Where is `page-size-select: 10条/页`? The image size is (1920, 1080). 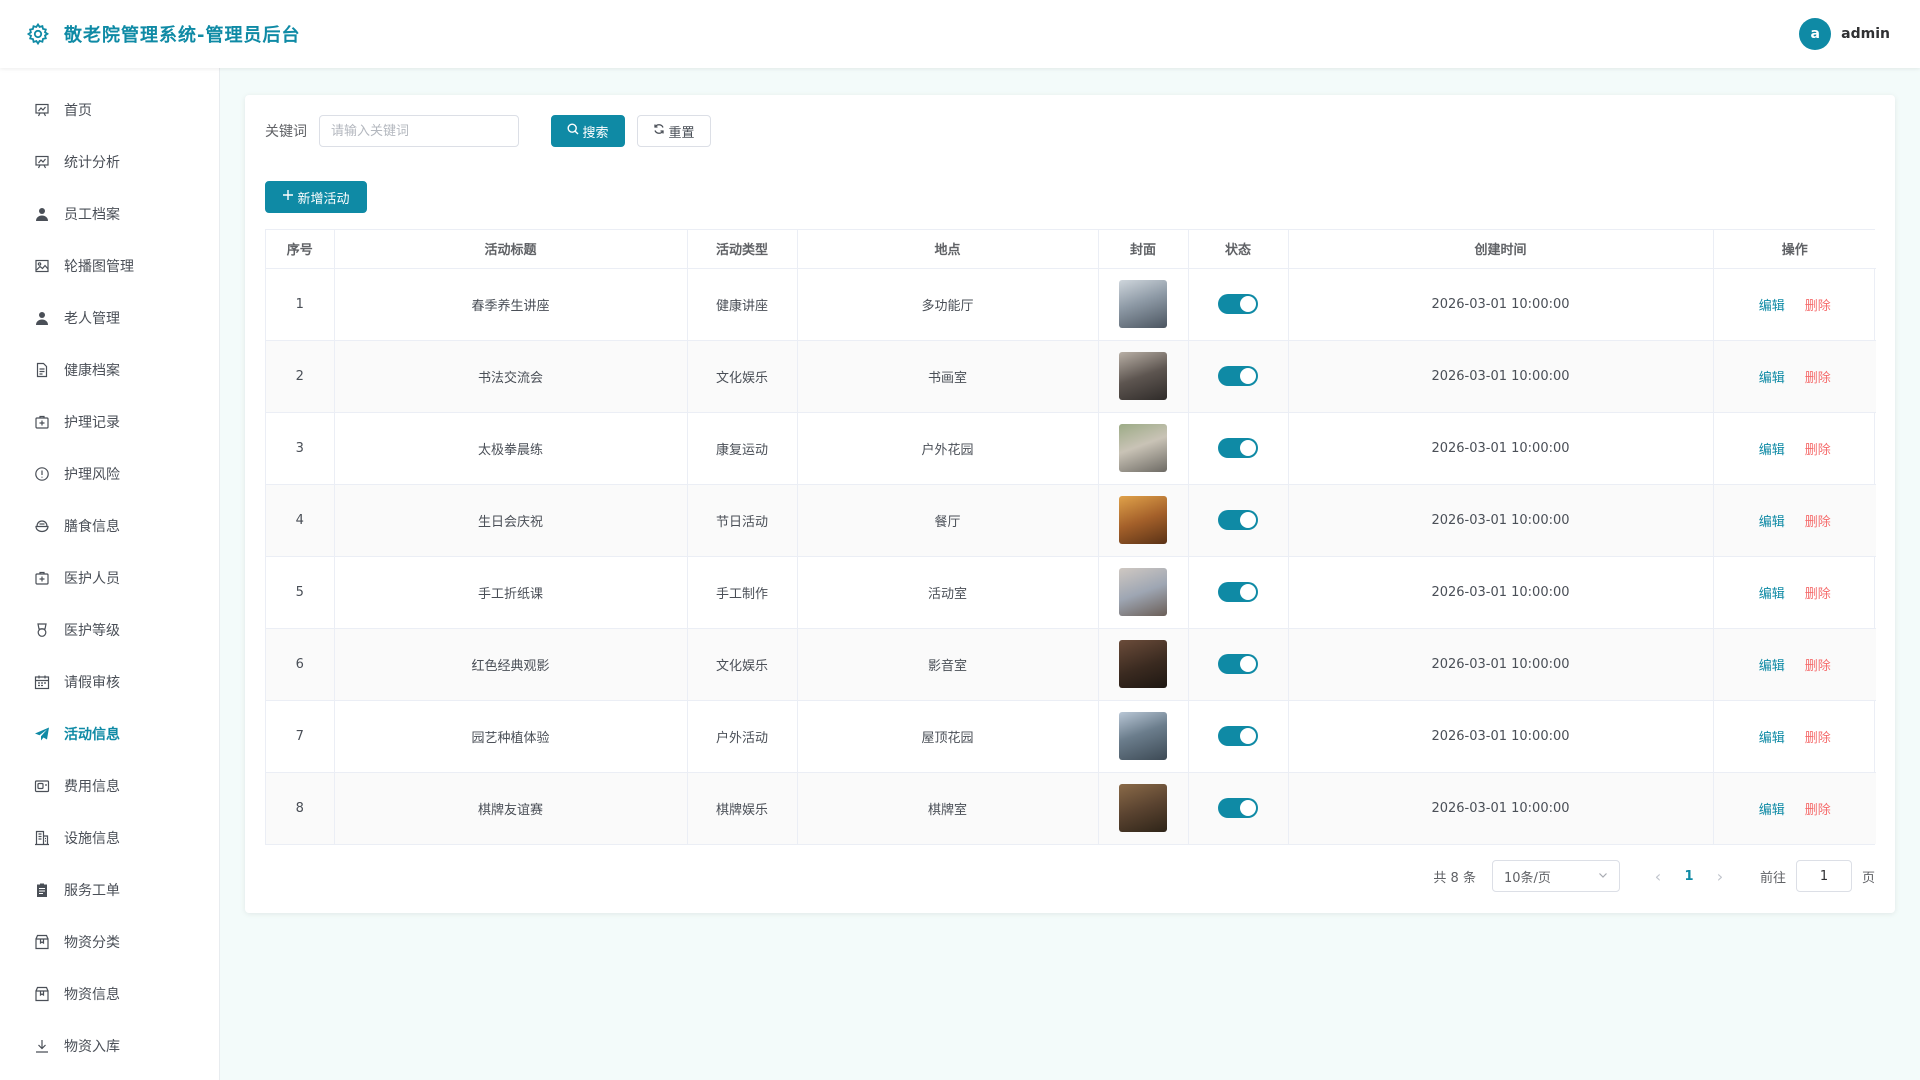
page-size-select: 10条/页 is located at coordinates (1555, 876).